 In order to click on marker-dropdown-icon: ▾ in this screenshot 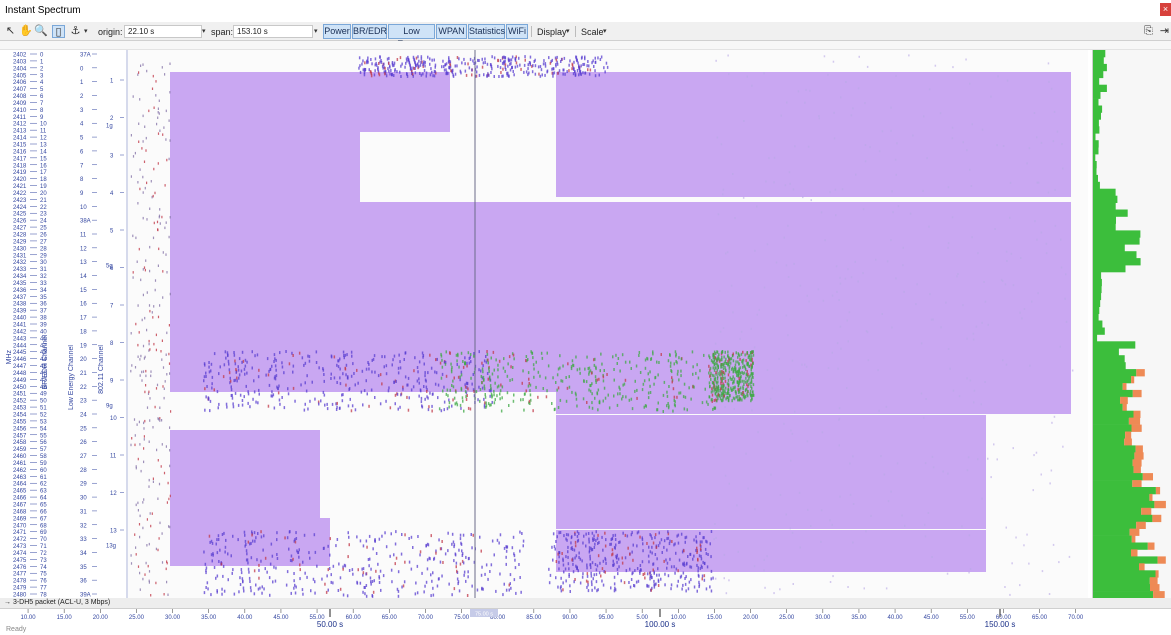, I will do `click(86, 31)`.